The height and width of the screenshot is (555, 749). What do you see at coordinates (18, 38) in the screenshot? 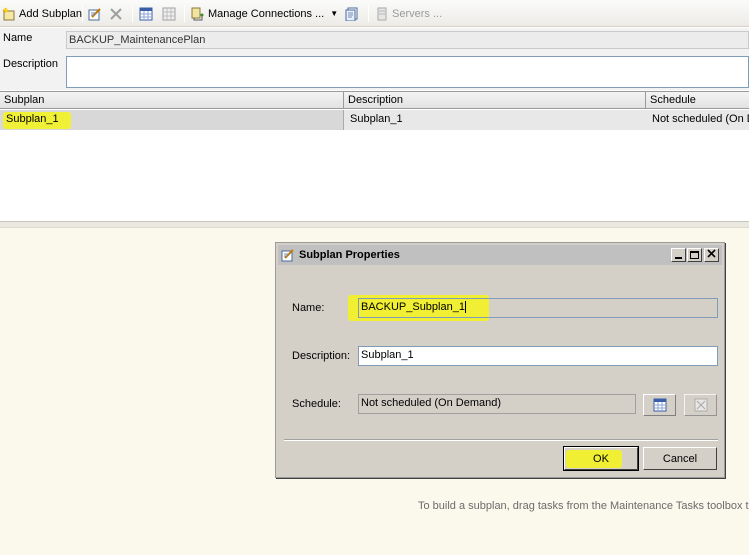
I see `plan-name-label: Name` at bounding box center [18, 38].